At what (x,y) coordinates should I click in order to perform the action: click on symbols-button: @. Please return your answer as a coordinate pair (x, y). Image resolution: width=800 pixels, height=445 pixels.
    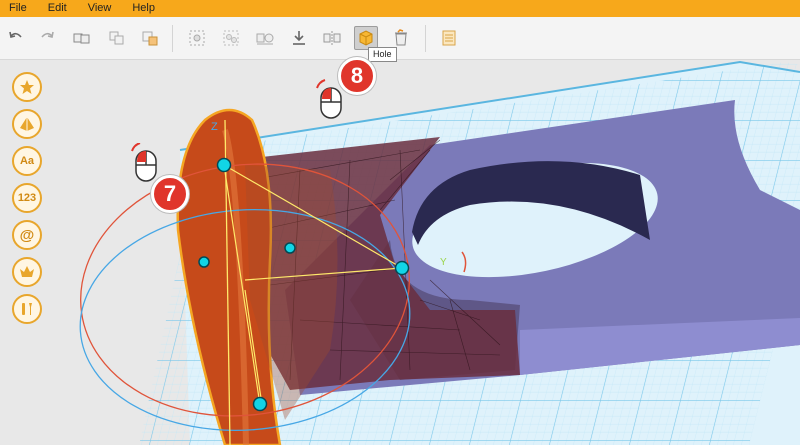
    Looking at the image, I should click on (27, 235).